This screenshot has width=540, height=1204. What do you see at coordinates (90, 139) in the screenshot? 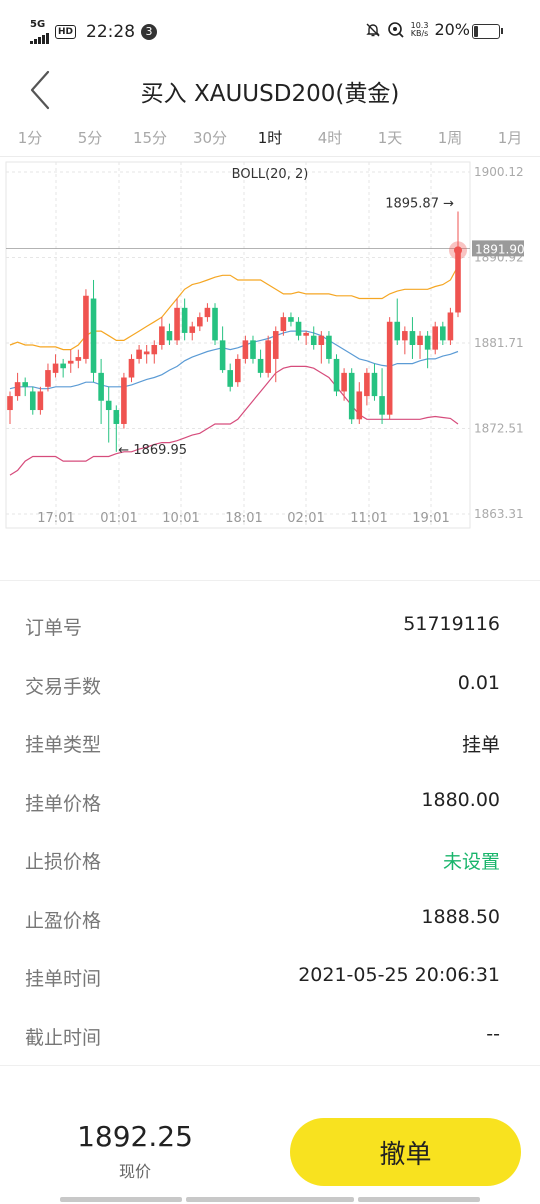
I see `tab-timeframe: 5分` at bounding box center [90, 139].